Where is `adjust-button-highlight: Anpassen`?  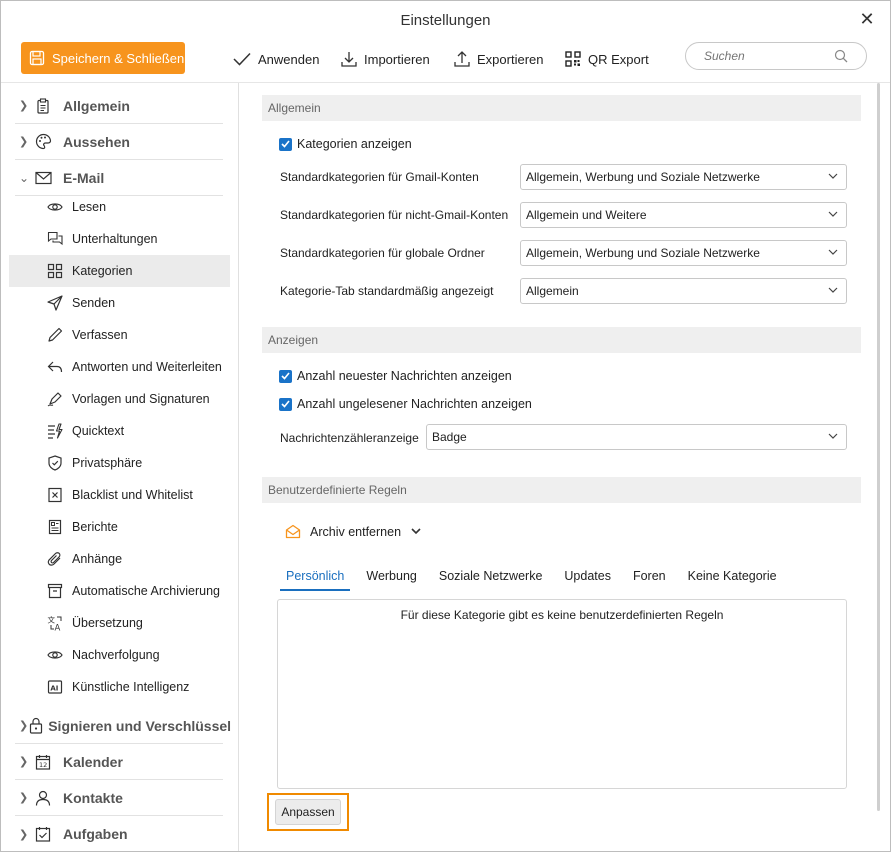
adjust-button-highlight: Anpassen is located at coordinates (308, 812).